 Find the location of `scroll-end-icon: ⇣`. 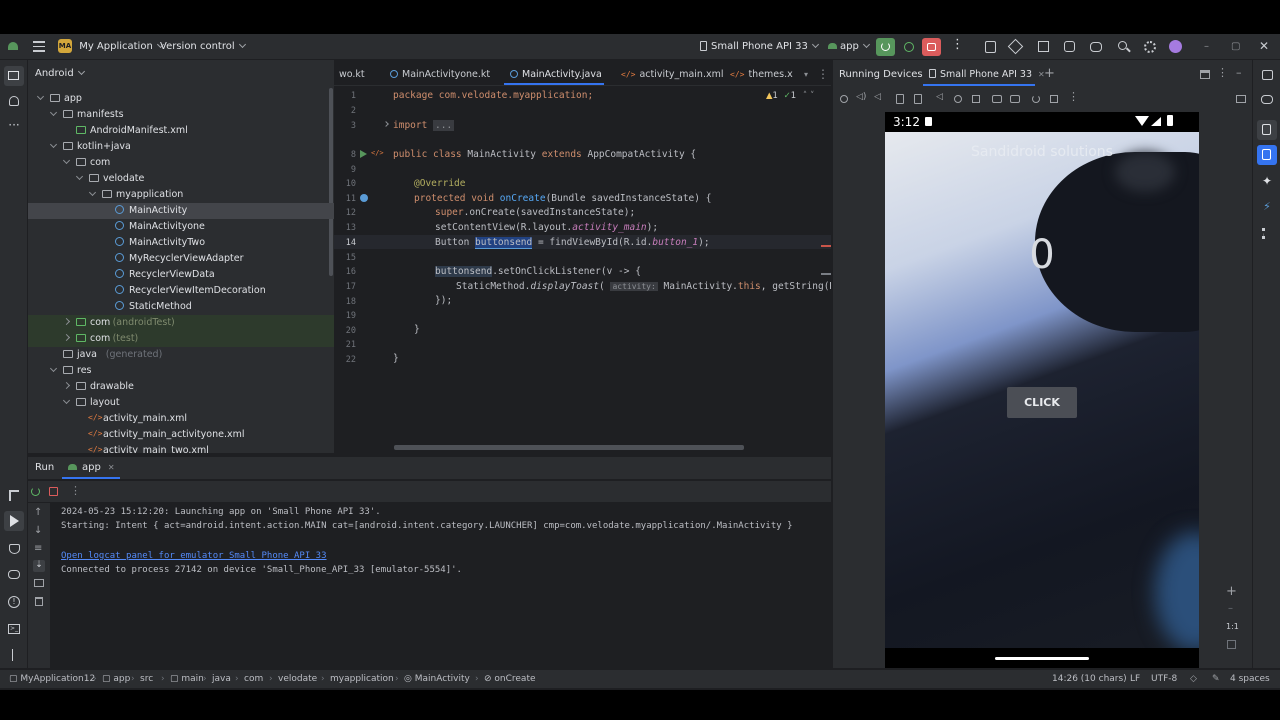

scroll-end-icon: ⇣ is located at coordinates (39, 566).